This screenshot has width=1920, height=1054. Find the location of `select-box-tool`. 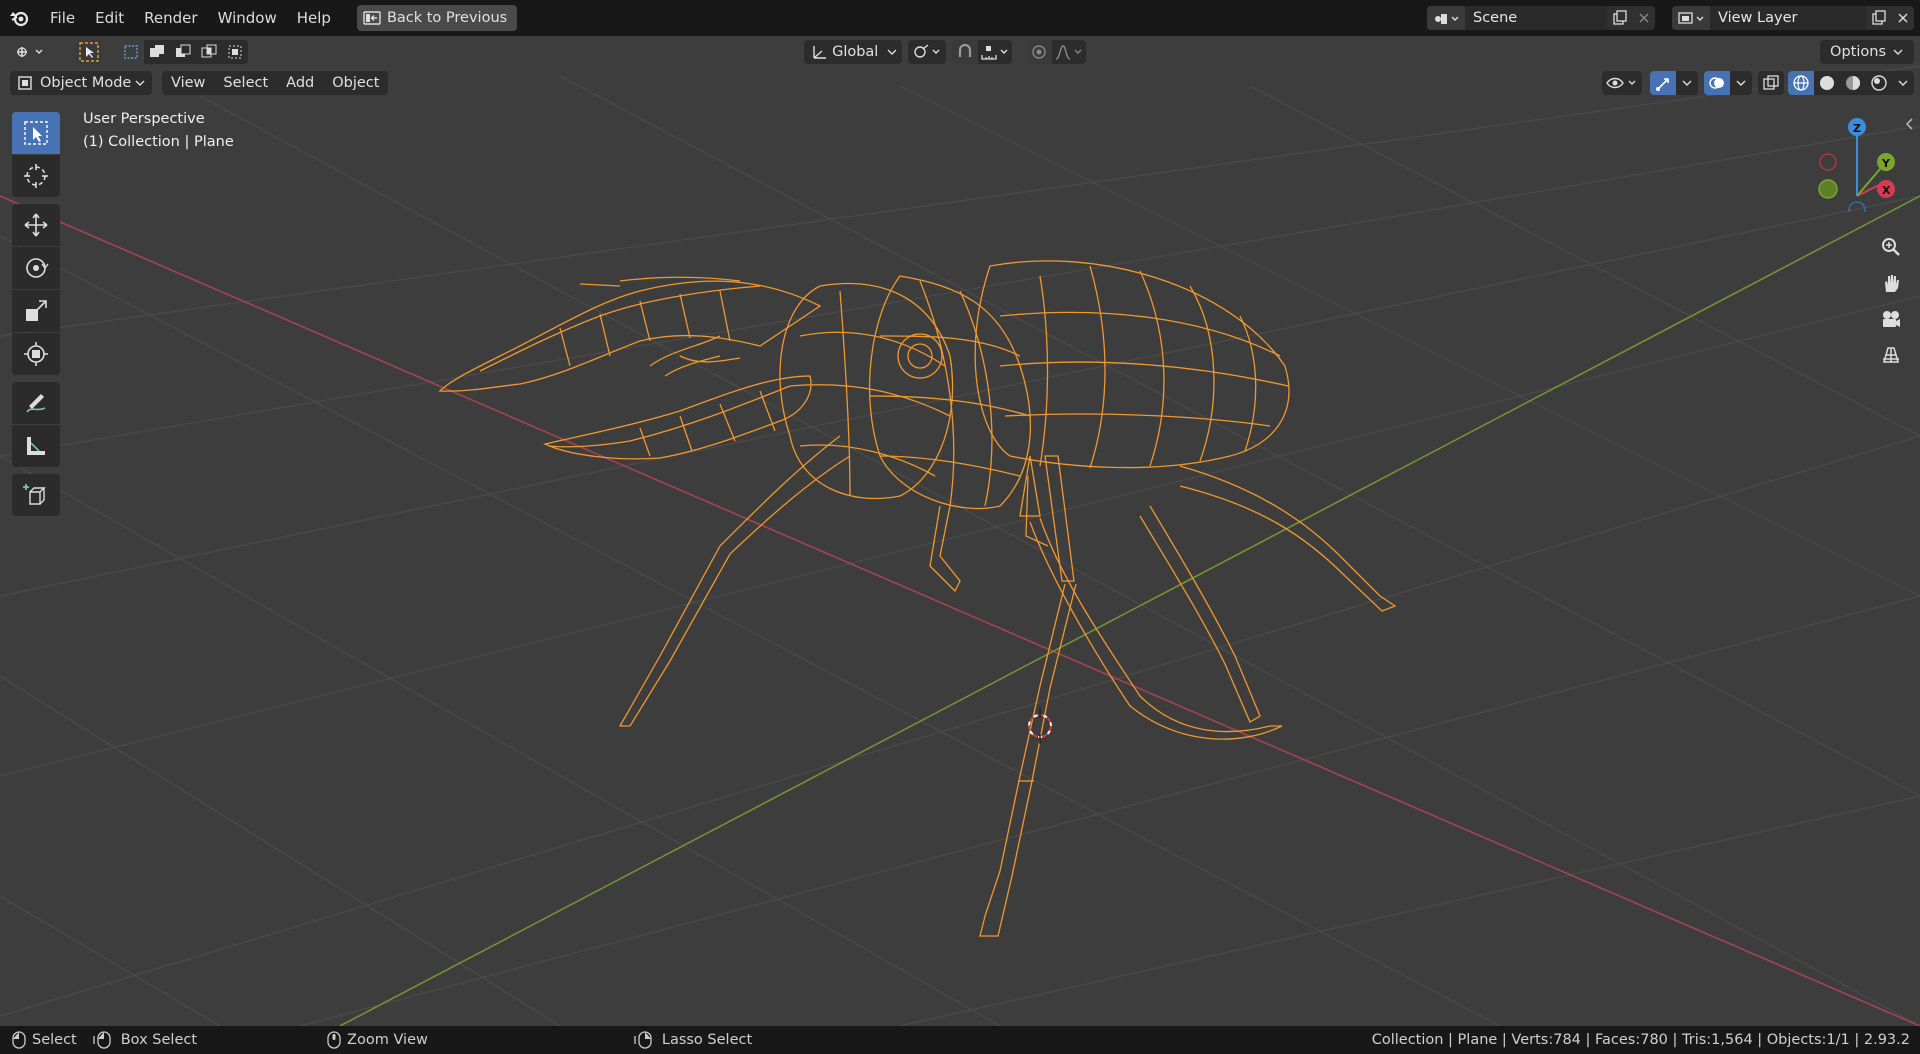

select-box-tool is located at coordinates (36, 133).